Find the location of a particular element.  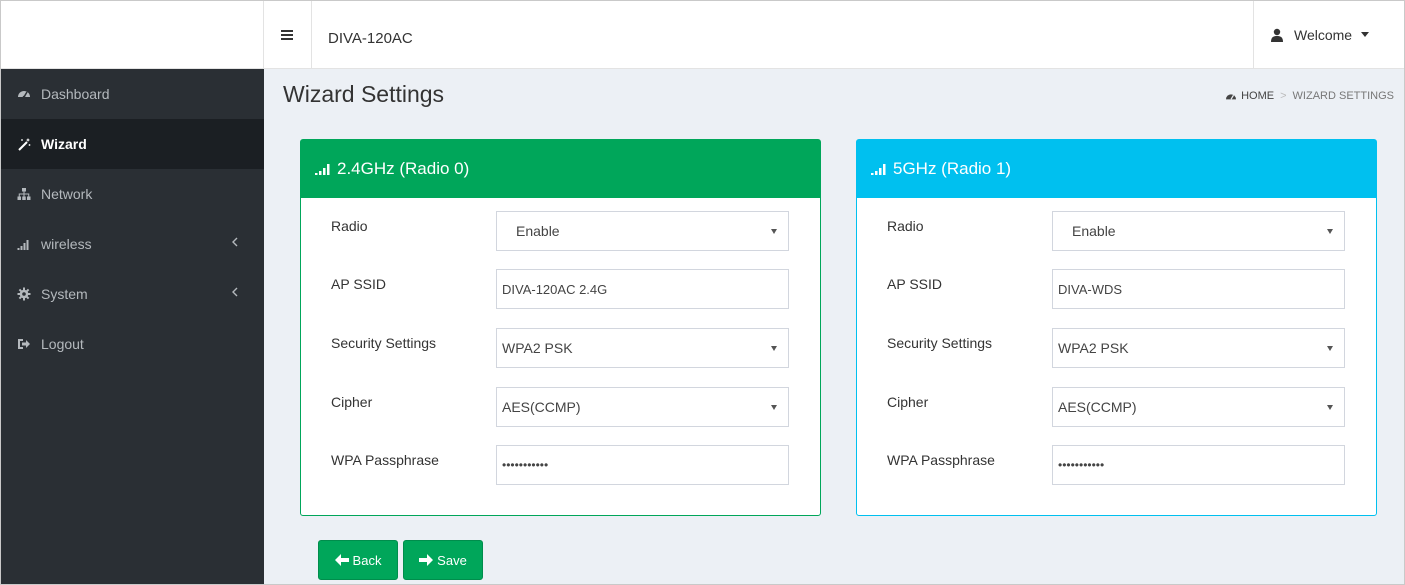

breadcrumb-home-link: HOME is located at coordinates (1249, 96).